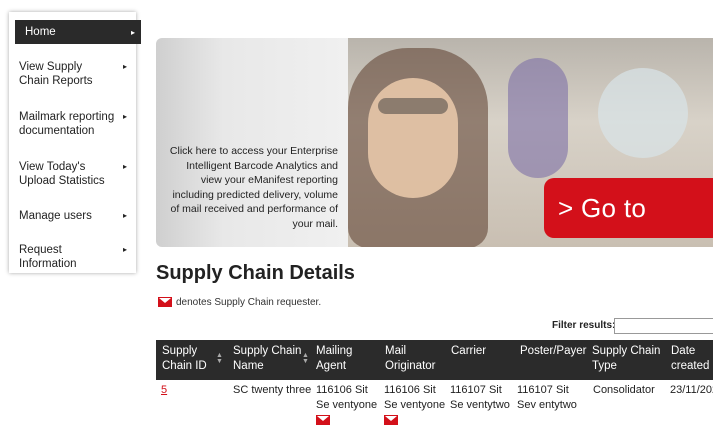  Describe the element at coordinates (341, 359) in the screenshot. I see `column-header-mailing-agent: Mailing Agent` at that location.